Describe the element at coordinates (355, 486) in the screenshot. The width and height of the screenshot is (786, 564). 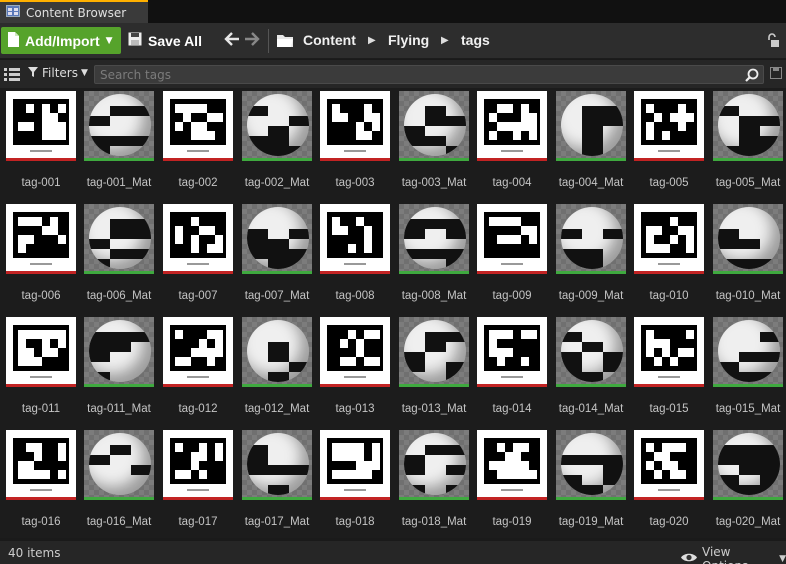
I see `texture-asset-tile: tag-018` at that location.